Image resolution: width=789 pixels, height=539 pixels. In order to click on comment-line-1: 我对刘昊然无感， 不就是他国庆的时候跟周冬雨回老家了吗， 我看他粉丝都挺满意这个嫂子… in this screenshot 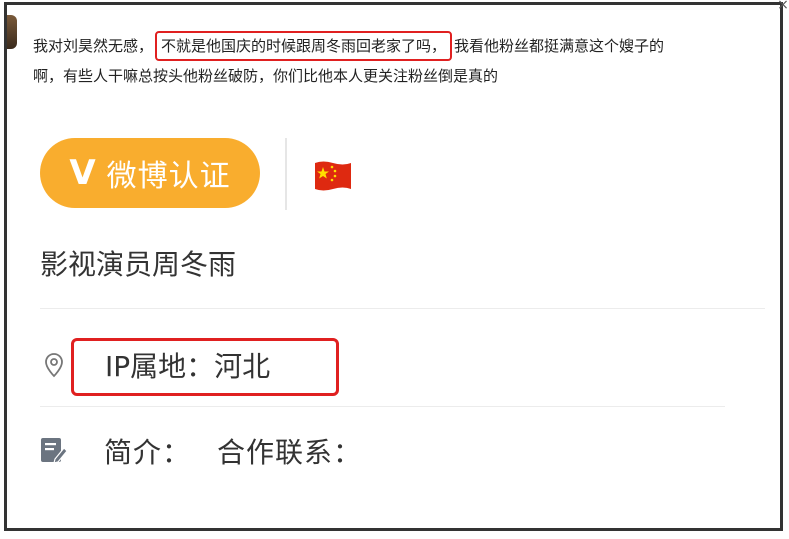, I will do `click(403, 46)`.